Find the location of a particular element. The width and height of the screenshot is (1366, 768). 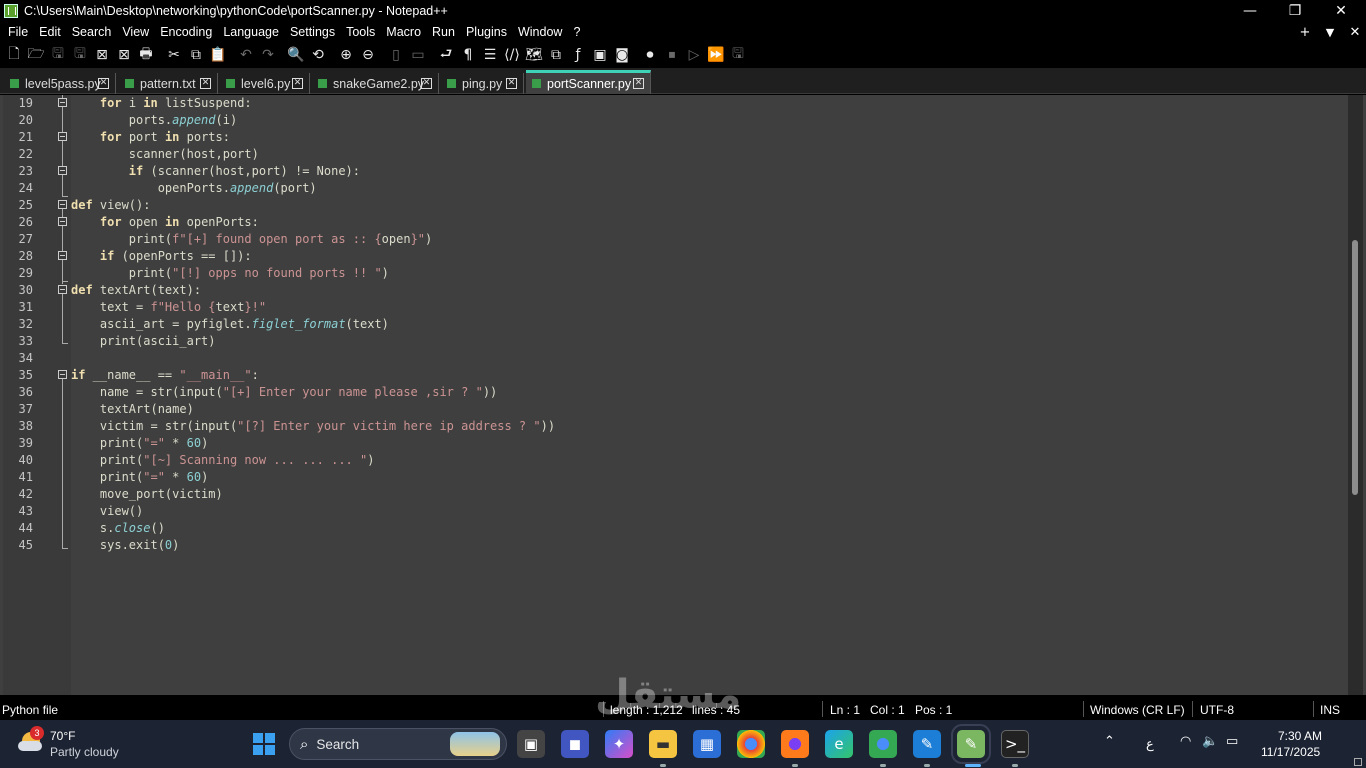

minimize-button: — is located at coordinates (1250, 11).